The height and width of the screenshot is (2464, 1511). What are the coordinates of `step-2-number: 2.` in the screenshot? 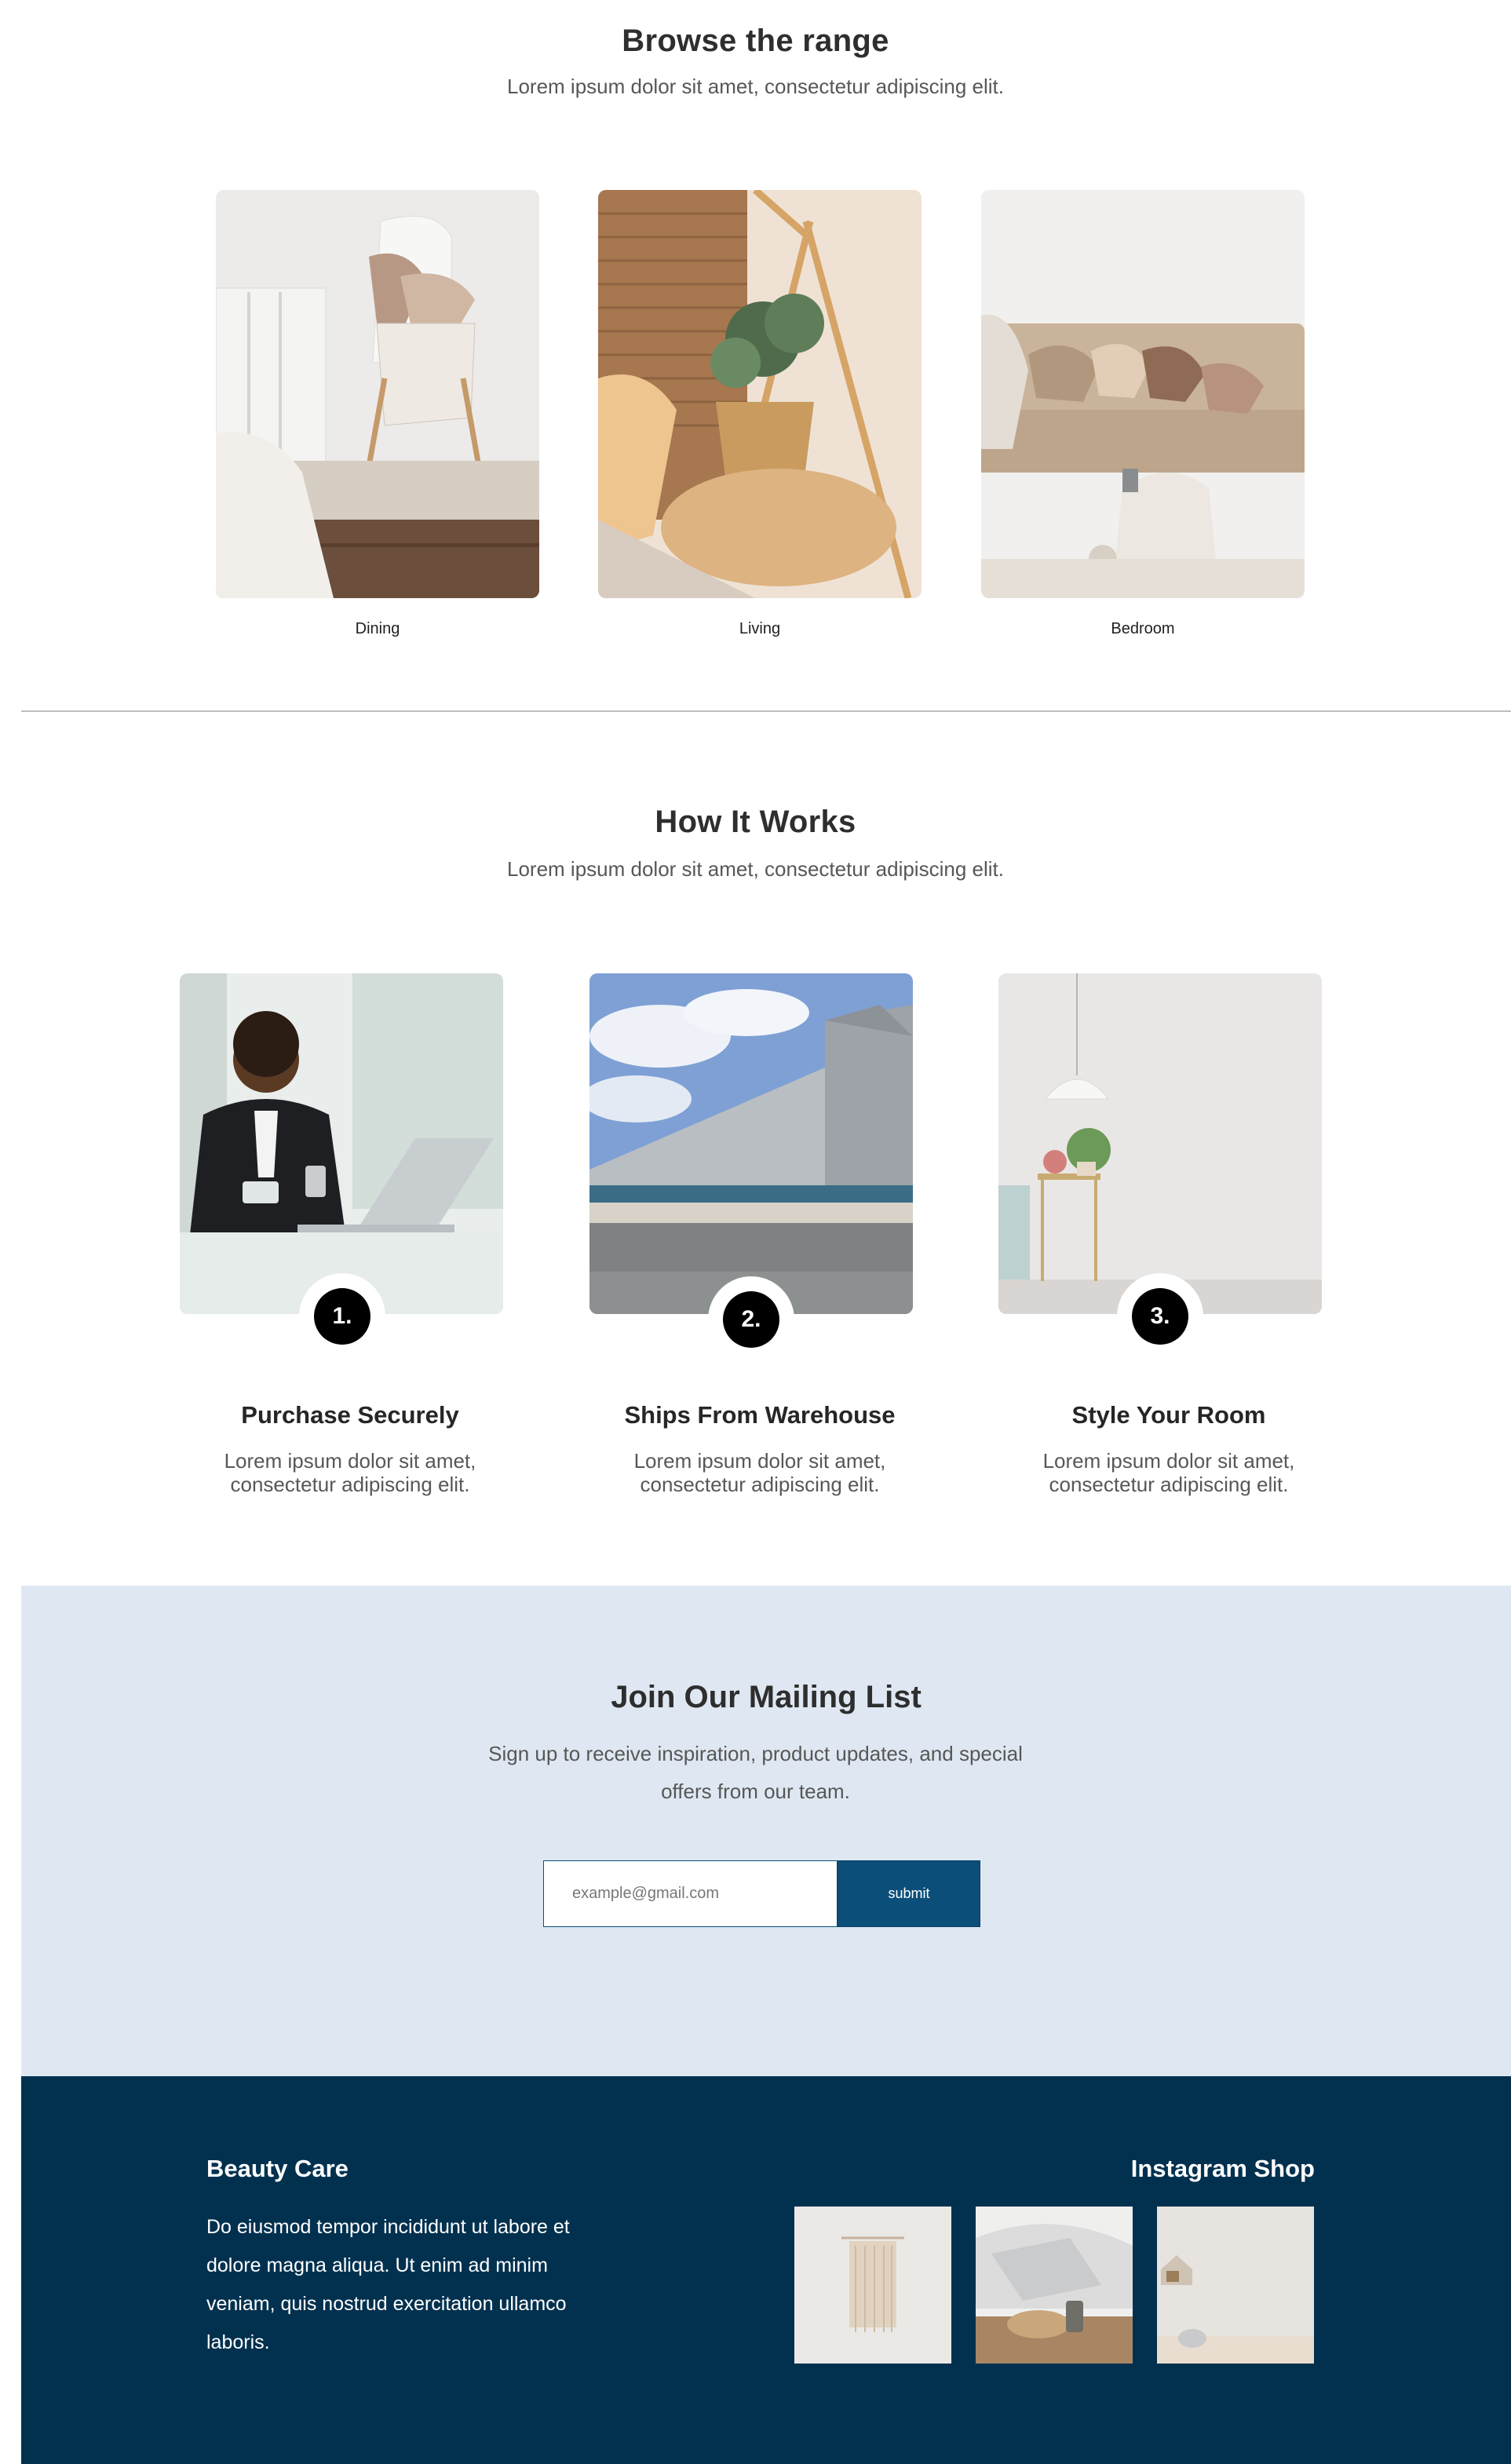 It's located at (751, 1319).